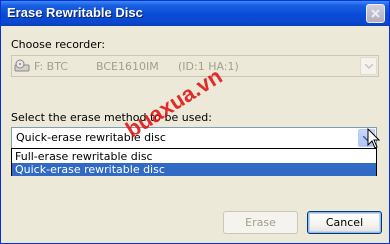 This screenshot has height=244, width=390. I want to click on recorder-model: BCE1610IM, so click(127, 66).